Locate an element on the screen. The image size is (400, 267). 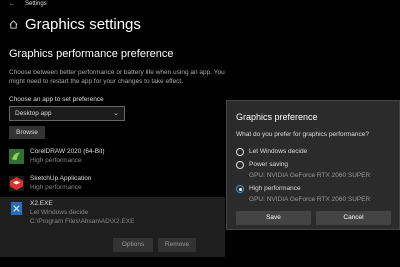
app-title: Settings is located at coordinates (36, 4).